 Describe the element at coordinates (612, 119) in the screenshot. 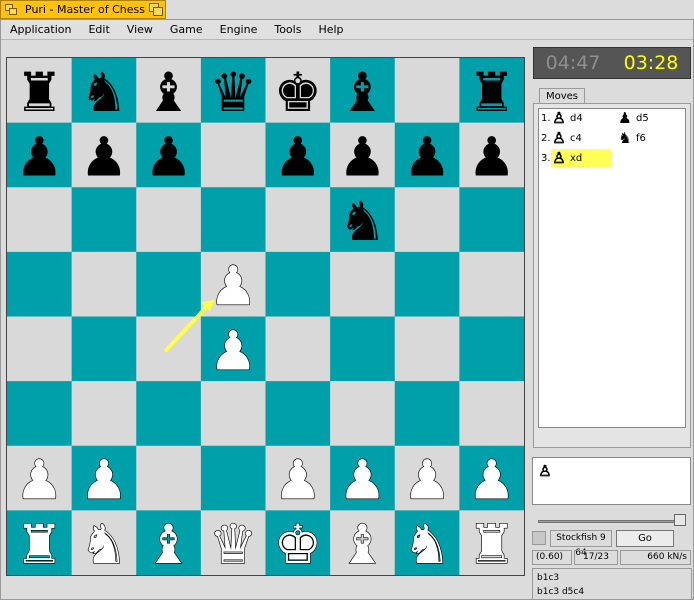

I see `move-row: 1. ♙ d4 ♟ d5` at that location.